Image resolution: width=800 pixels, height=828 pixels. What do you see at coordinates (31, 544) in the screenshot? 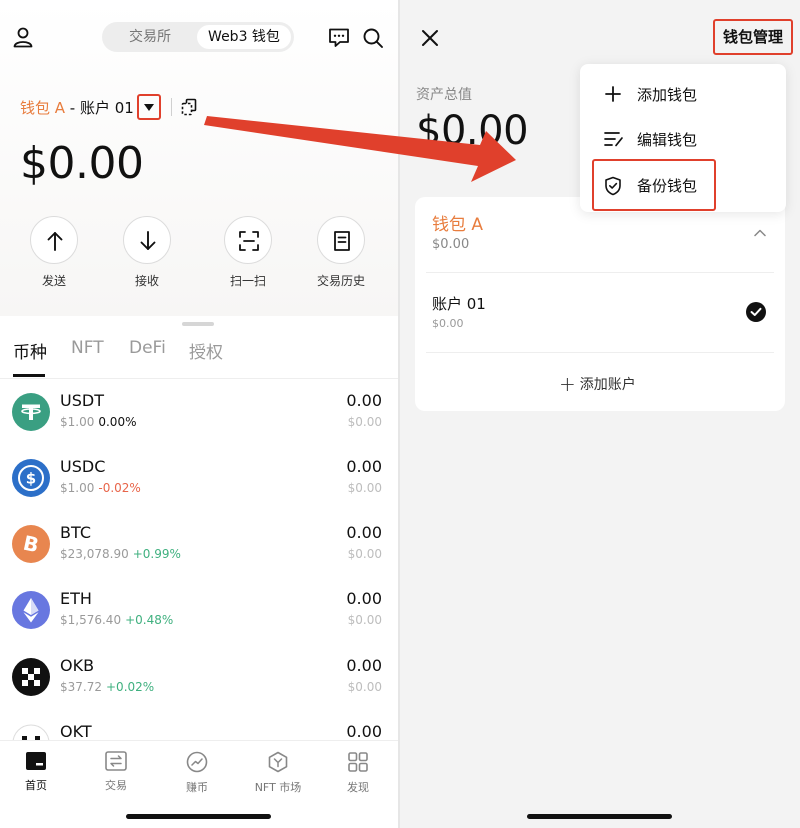
I see `btc-icon: B` at bounding box center [31, 544].